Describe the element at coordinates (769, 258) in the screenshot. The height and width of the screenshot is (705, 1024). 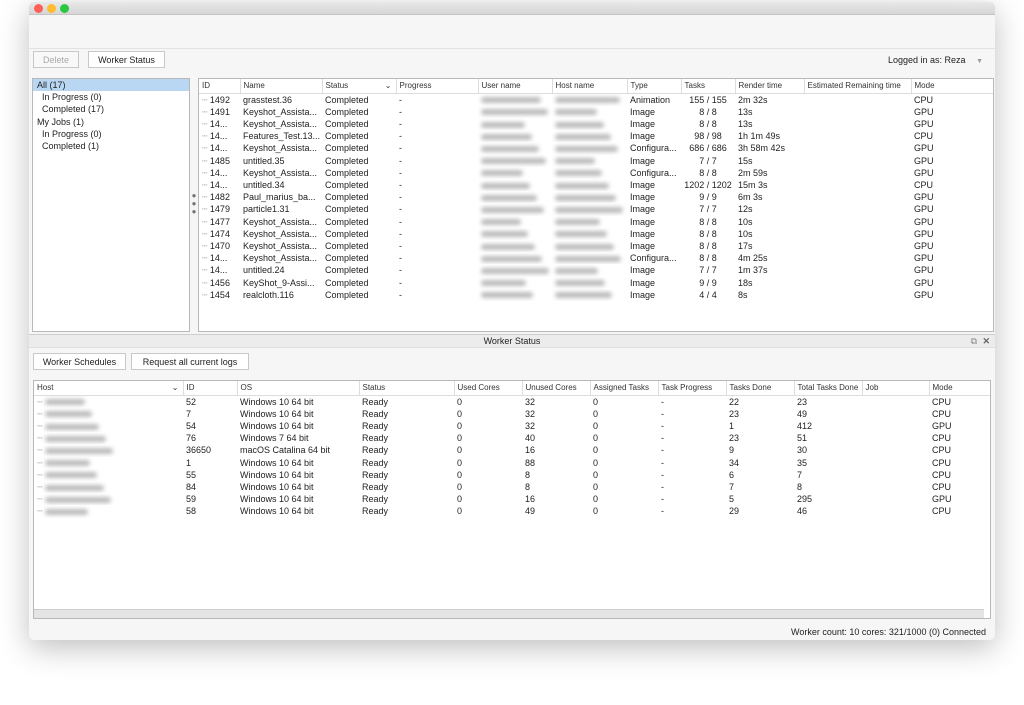
I see `table-cell: 4m 25s` at that location.